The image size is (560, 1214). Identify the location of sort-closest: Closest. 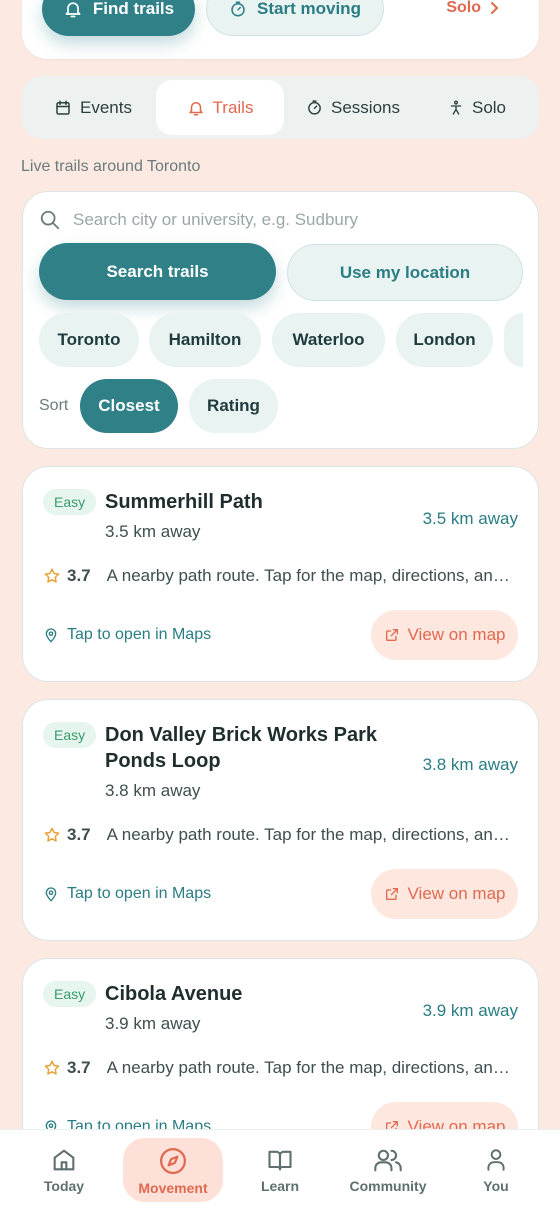
(129, 406).